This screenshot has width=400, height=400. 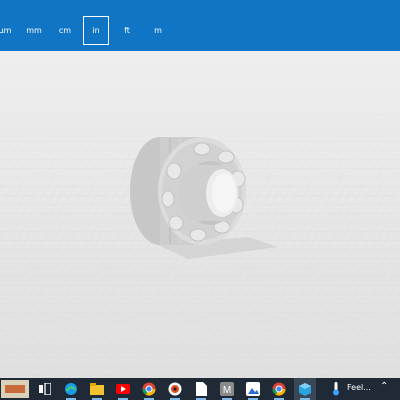 What do you see at coordinates (127, 30) in the screenshot?
I see `unit-button-foot: ft` at bounding box center [127, 30].